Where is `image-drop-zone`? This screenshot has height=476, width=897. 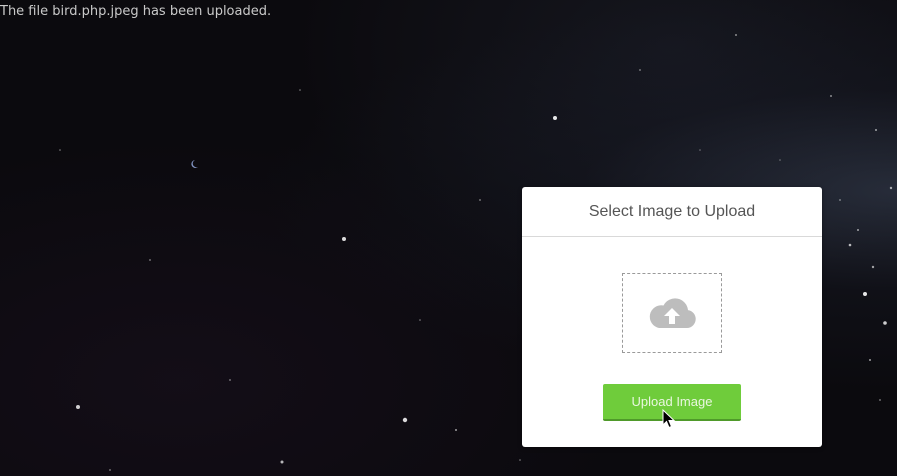
image-drop-zone is located at coordinates (672, 313).